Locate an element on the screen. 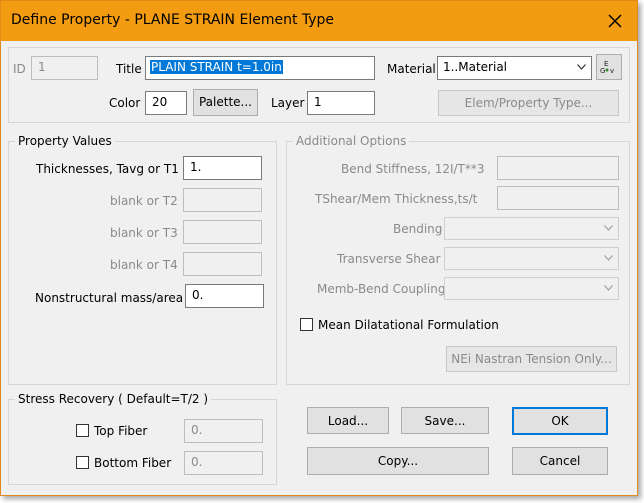 The width and height of the screenshot is (644, 503). title-input: PLAIN STRAIN t=1.0in is located at coordinates (260, 68).